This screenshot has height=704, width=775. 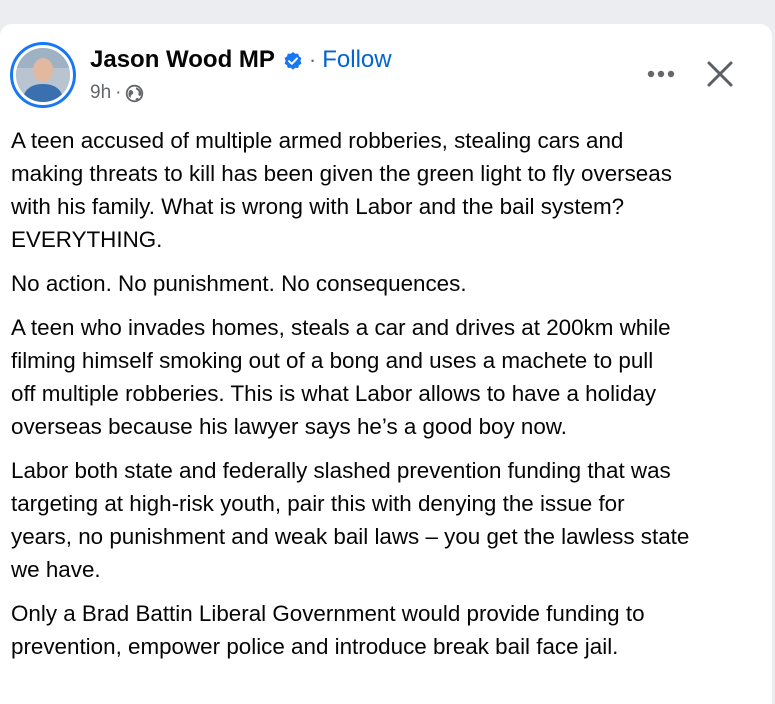 What do you see at coordinates (134, 93) in the screenshot?
I see `globe-icon` at bounding box center [134, 93].